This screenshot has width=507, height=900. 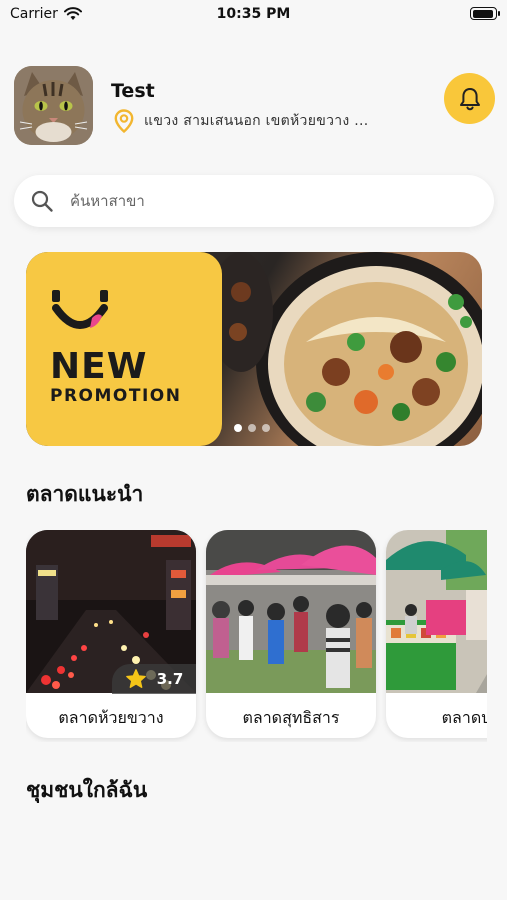 What do you see at coordinates (485, 13) in the screenshot?
I see `battery-icon` at bounding box center [485, 13].